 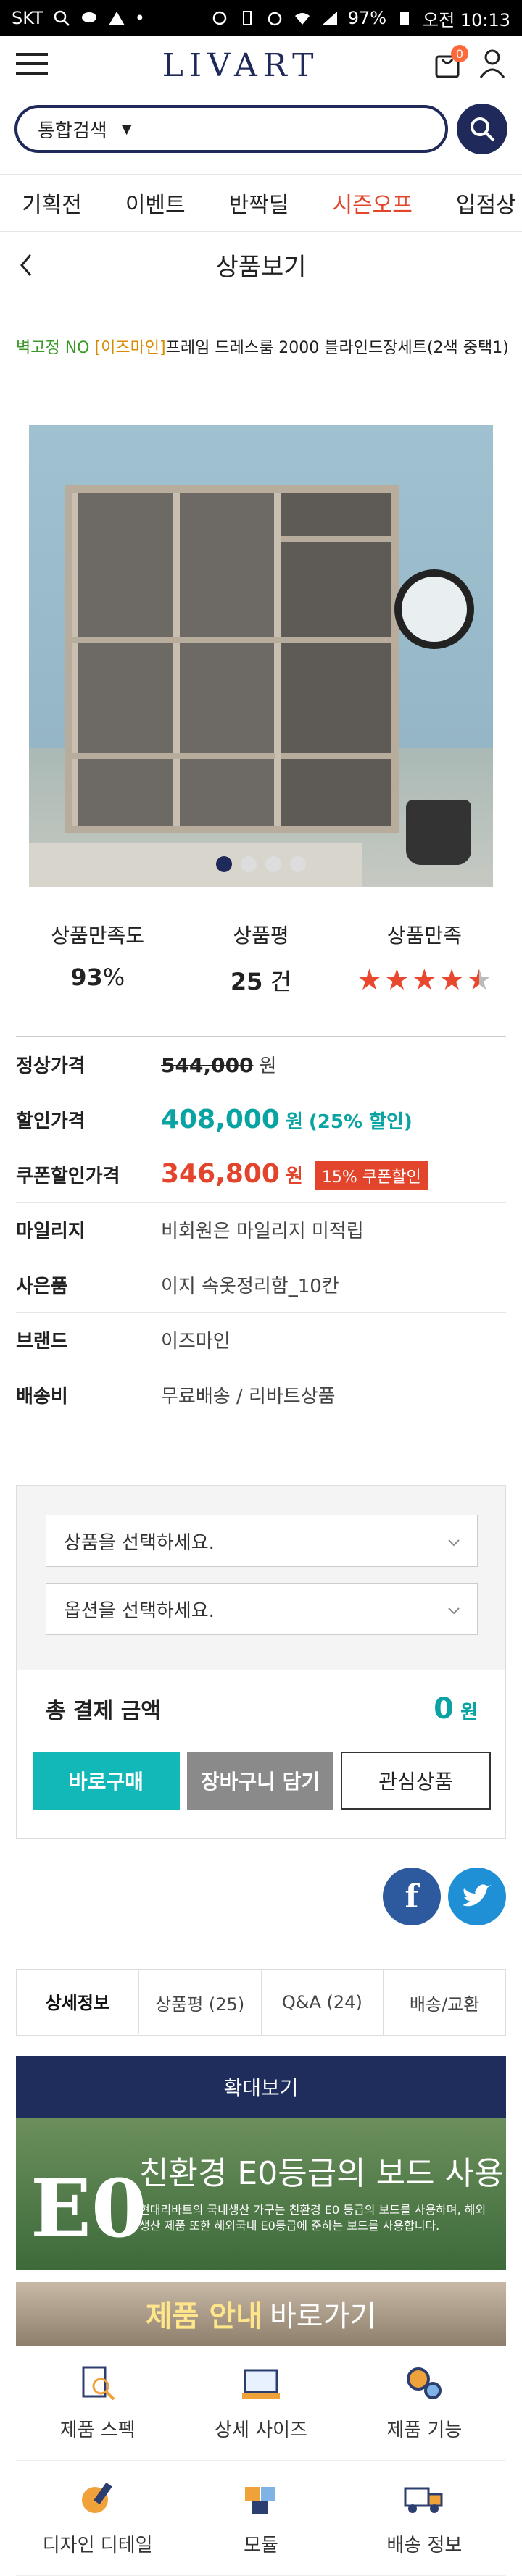 I want to click on ratings-summary: 상품만족도 93% 상품평 25 건 상품만족 ★ ★ ★ ★ ★, so click(x=261, y=962).